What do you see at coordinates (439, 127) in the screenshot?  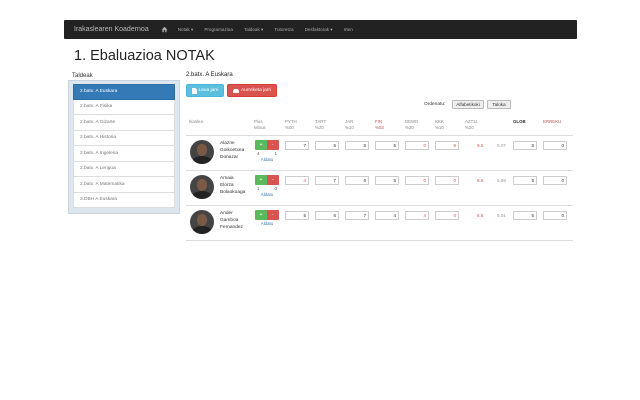 I see `col-kkk-weight: %10` at bounding box center [439, 127].